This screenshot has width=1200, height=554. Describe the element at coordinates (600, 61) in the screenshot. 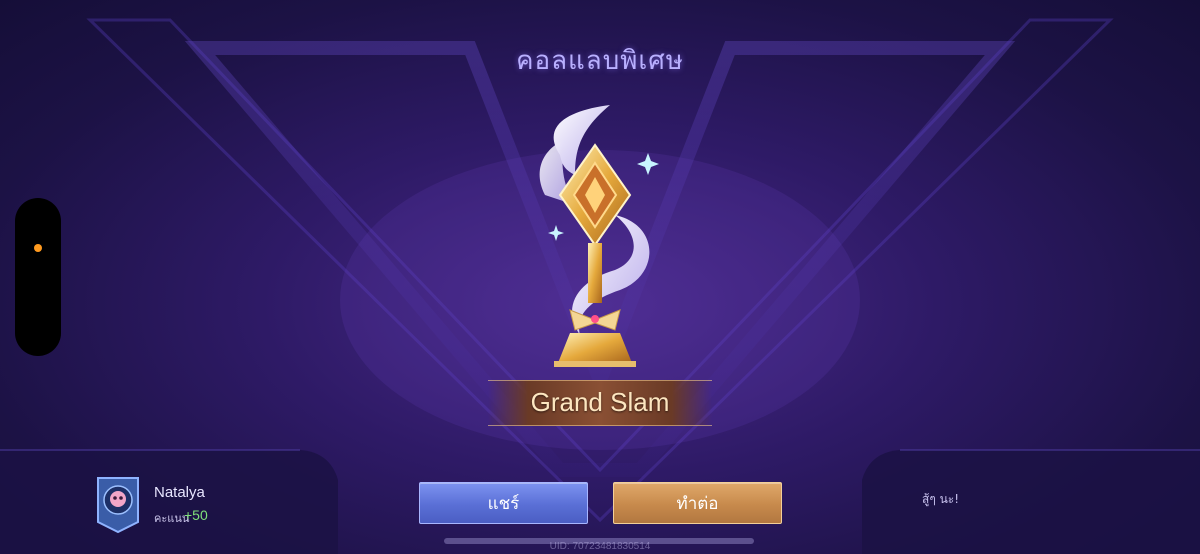

I see `screen-title: คอลแลบพิเศษ` at that location.